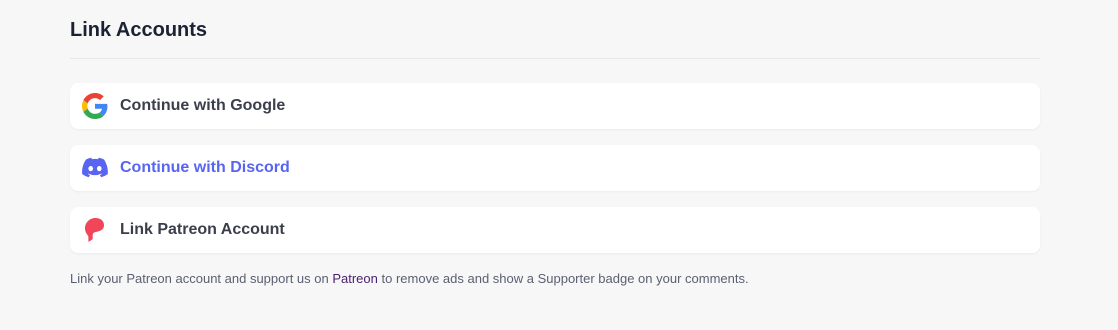  Describe the element at coordinates (555, 168) in the screenshot. I see `continue-with-discord-button: Continue with Discord` at that location.